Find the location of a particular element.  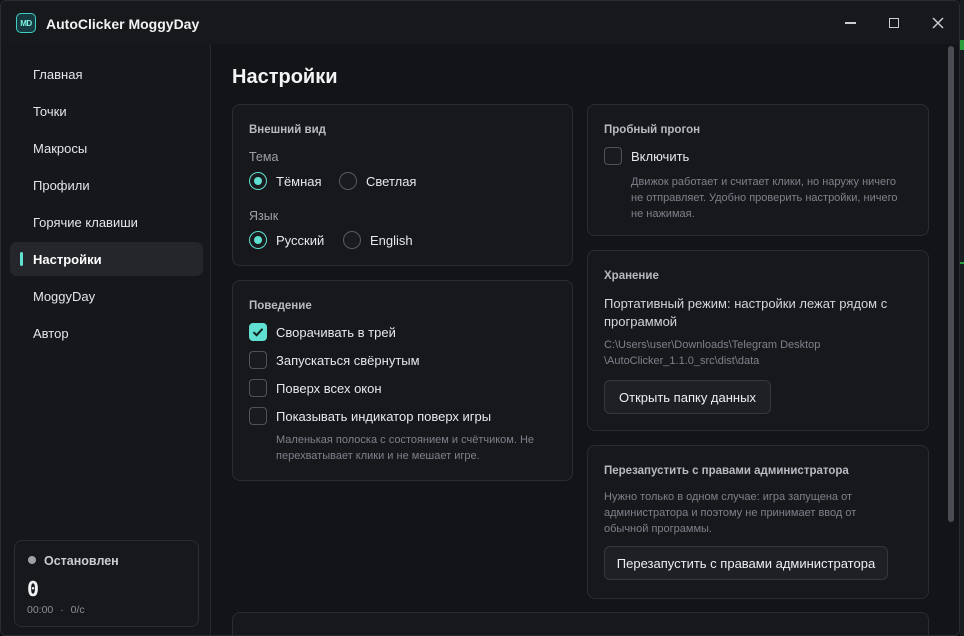

storage-path-line2: \AutoClicker_1.1.0_src\dist\data is located at coordinates (682, 361).